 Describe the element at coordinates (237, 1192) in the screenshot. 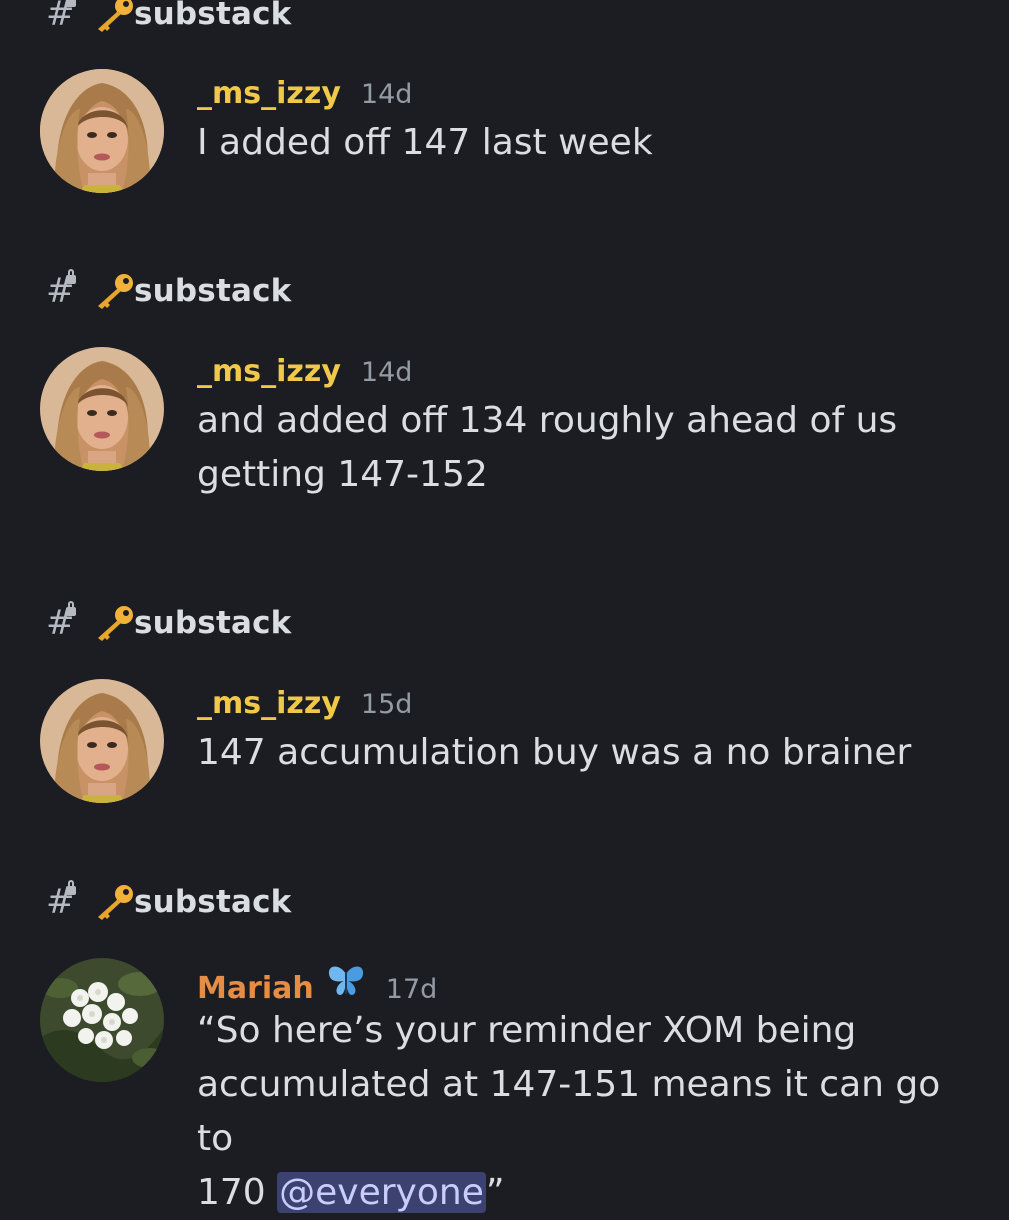

I see `message-text-segment: 170` at that location.